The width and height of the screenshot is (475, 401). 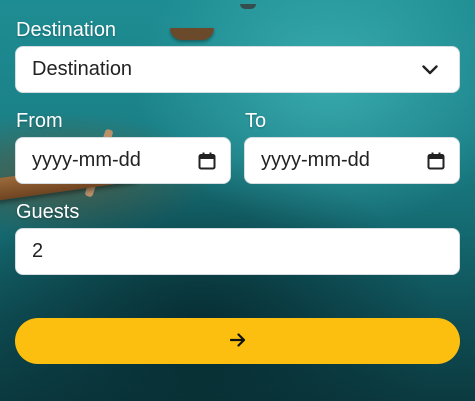 What do you see at coordinates (48, 212) in the screenshot?
I see `guests-label: Guests` at bounding box center [48, 212].